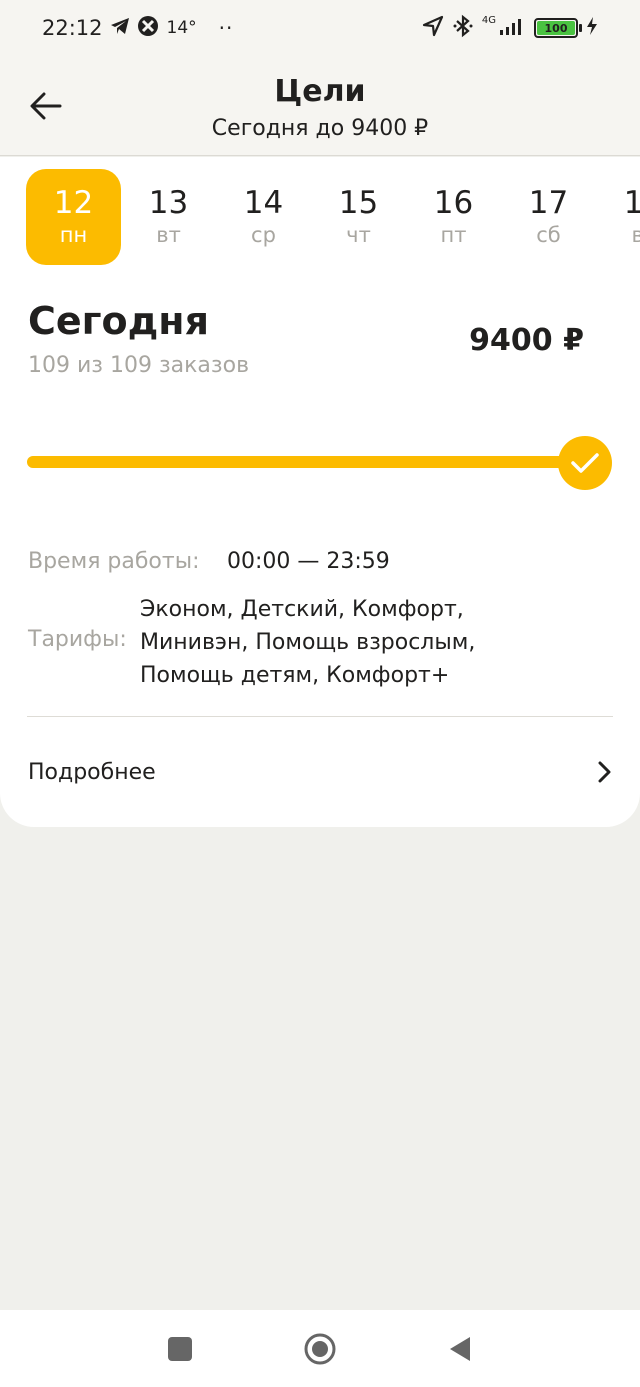 The height and width of the screenshot is (1387, 640). I want to click on system-nav-bar, so click(320, 1348).